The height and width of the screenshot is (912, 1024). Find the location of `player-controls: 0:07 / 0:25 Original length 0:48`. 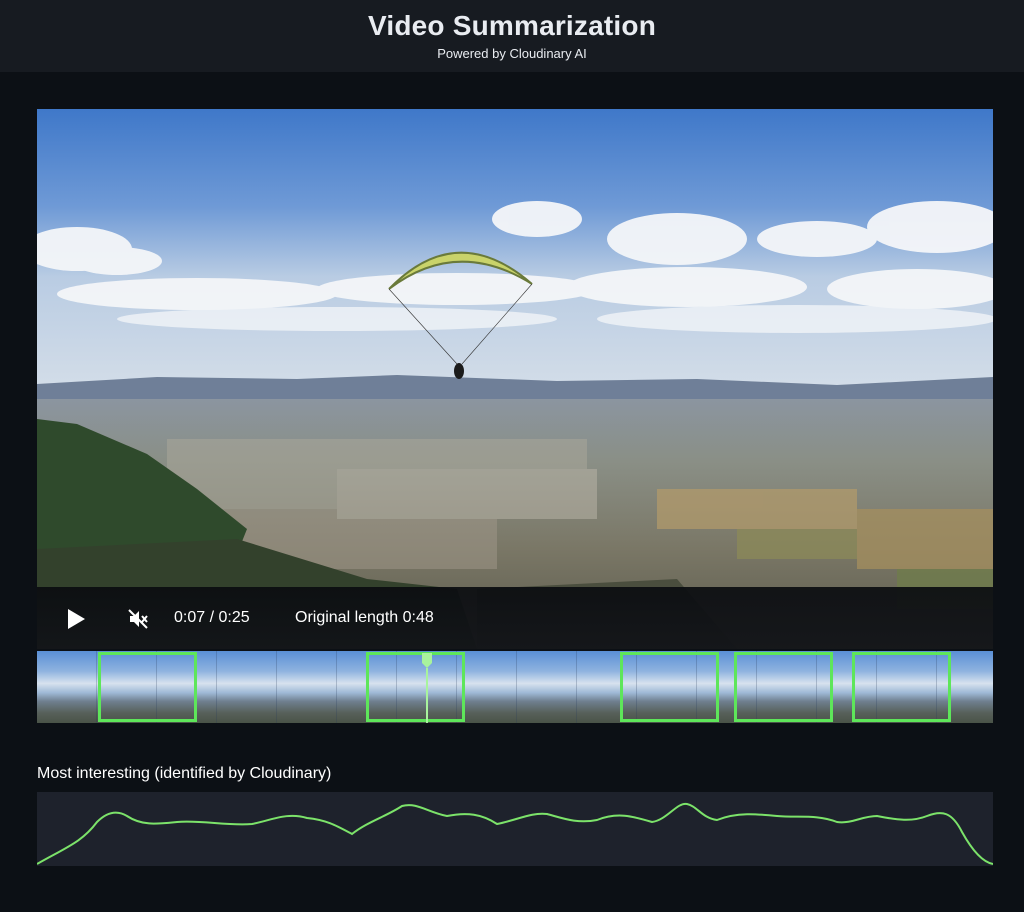

player-controls: 0:07 / 0:25 Original length 0:48 is located at coordinates (515, 618).